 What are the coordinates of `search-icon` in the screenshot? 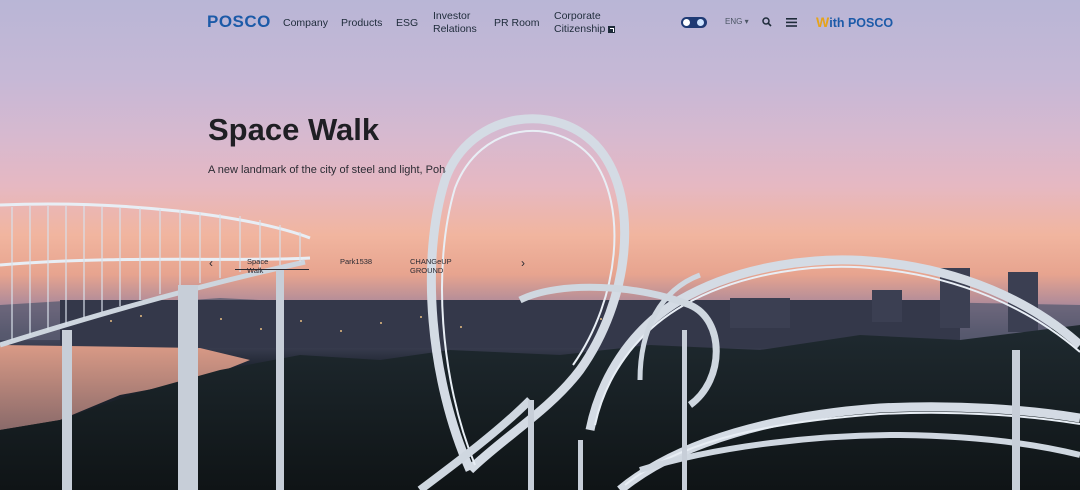 It's located at (767, 22).